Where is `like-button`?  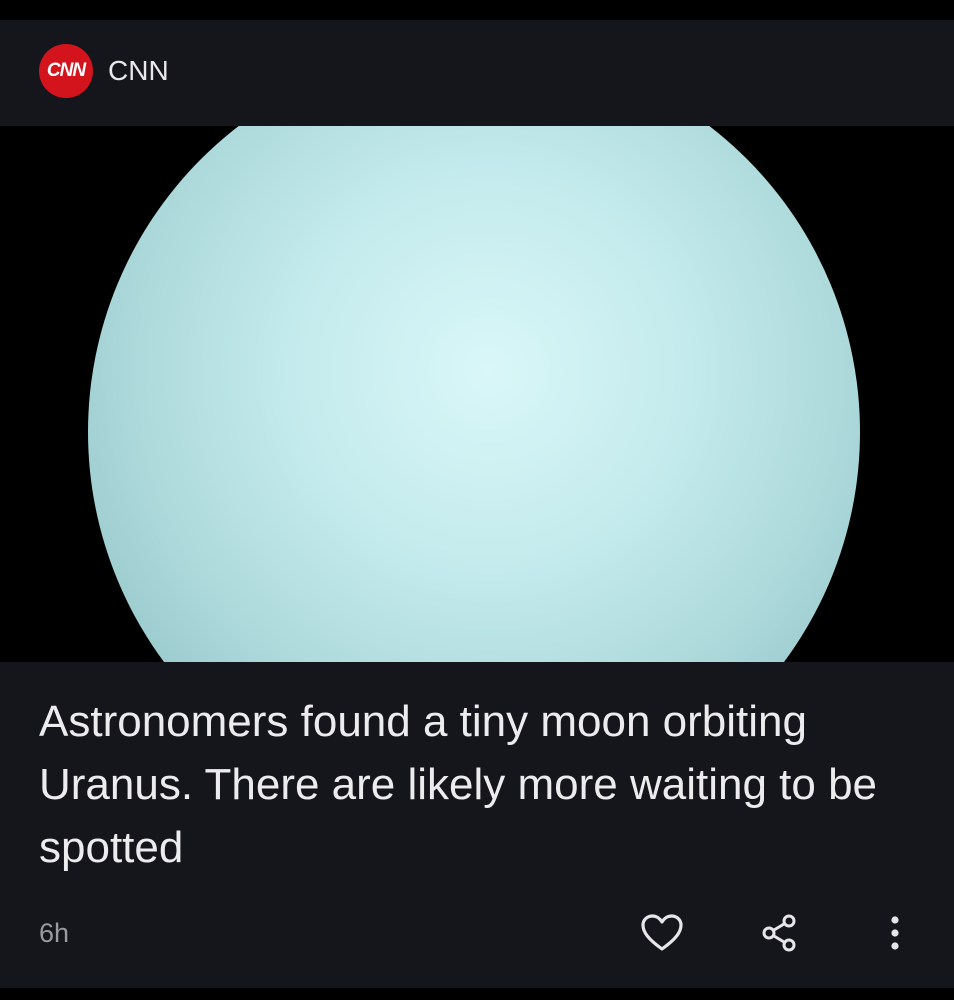 like-button is located at coordinates (662, 933).